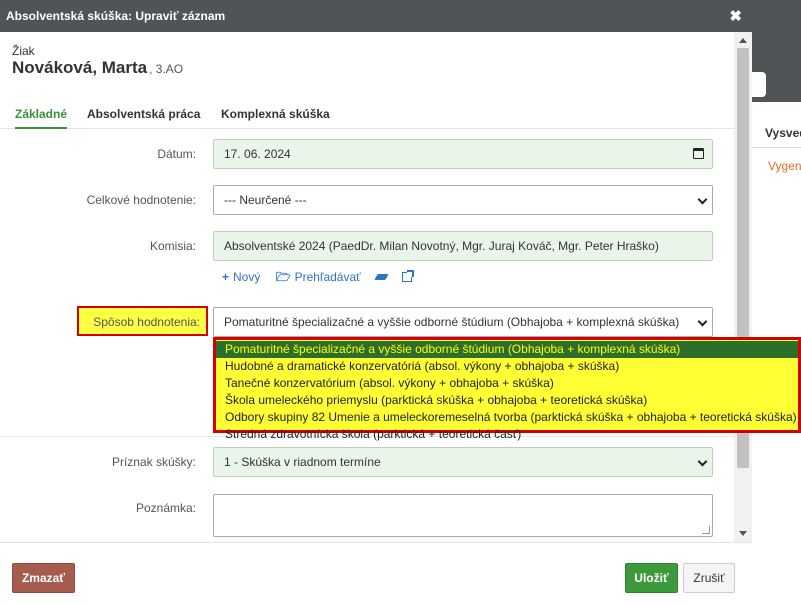 This screenshot has height=605, width=801. I want to click on eraser-icon, so click(381, 277).